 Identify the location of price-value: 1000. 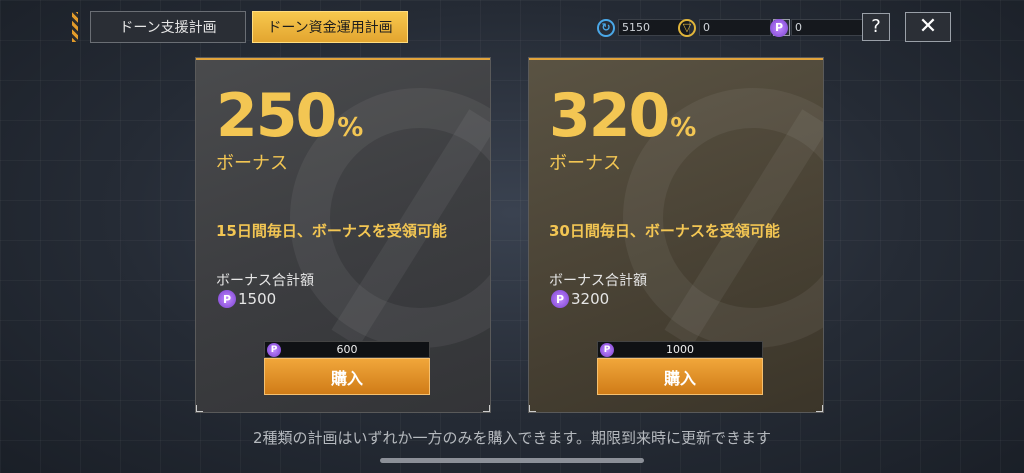
(680, 349).